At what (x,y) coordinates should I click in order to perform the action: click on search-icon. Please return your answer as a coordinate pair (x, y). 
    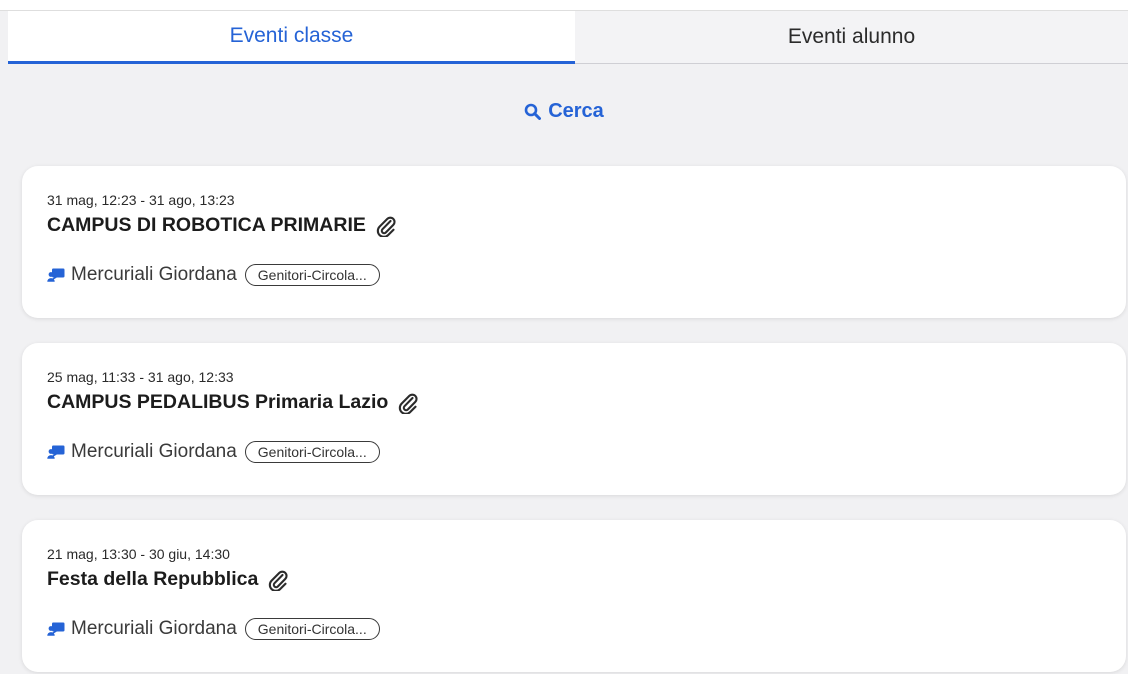
    Looking at the image, I should click on (533, 111).